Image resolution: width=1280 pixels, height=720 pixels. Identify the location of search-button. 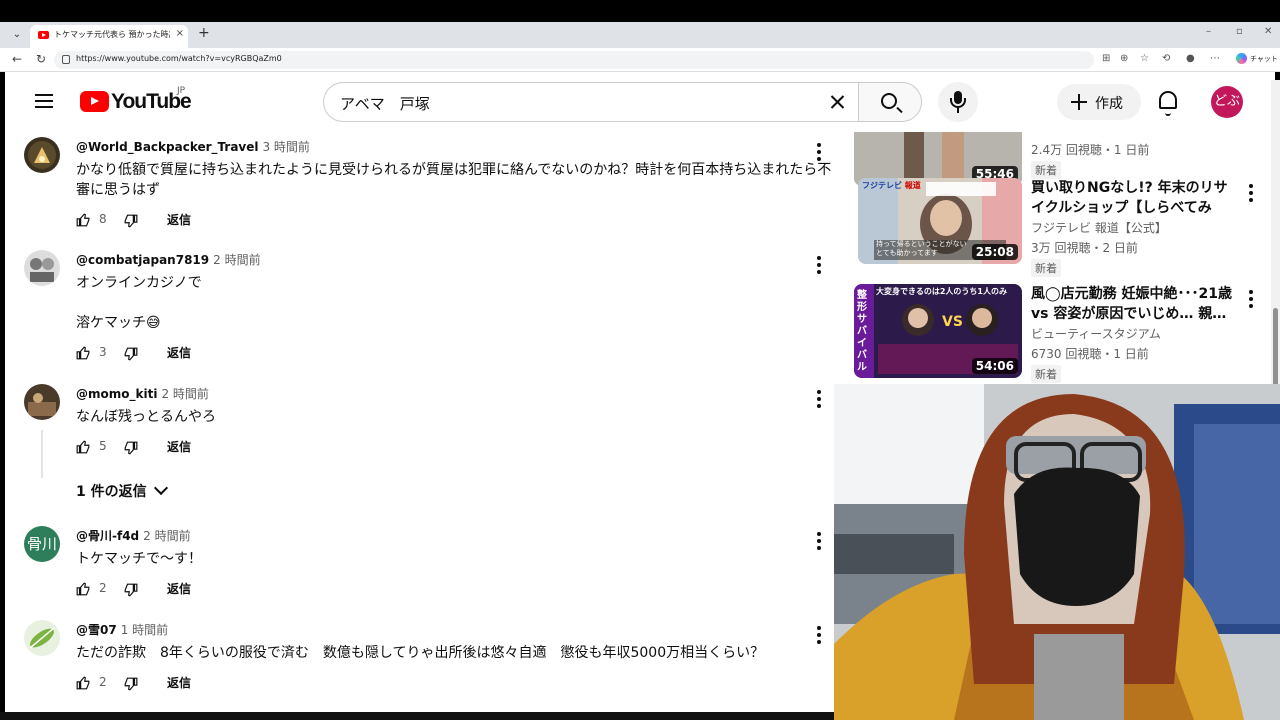
(890, 102).